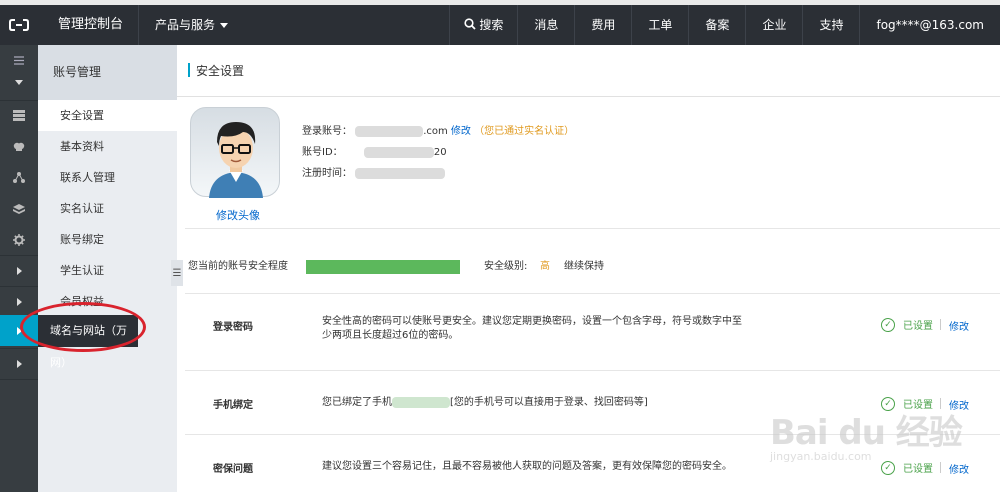 This screenshot has height=492, width=1000. What do you see at coordinates (238, 266) in the screenshot?
I see `security-level-label: 您当前的账号安全程度` at bounding box center [238, 266].